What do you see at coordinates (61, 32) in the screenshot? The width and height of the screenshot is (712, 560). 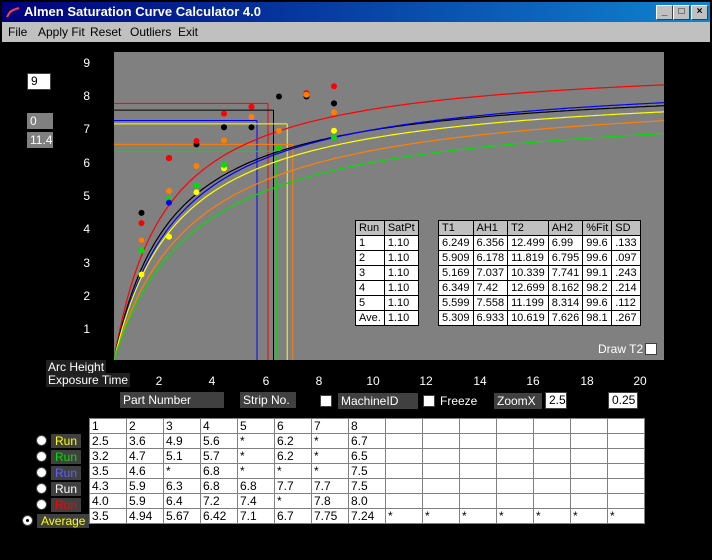 I see `menu-apply-fit: Apply Fit` at bounding box center [61, 32].